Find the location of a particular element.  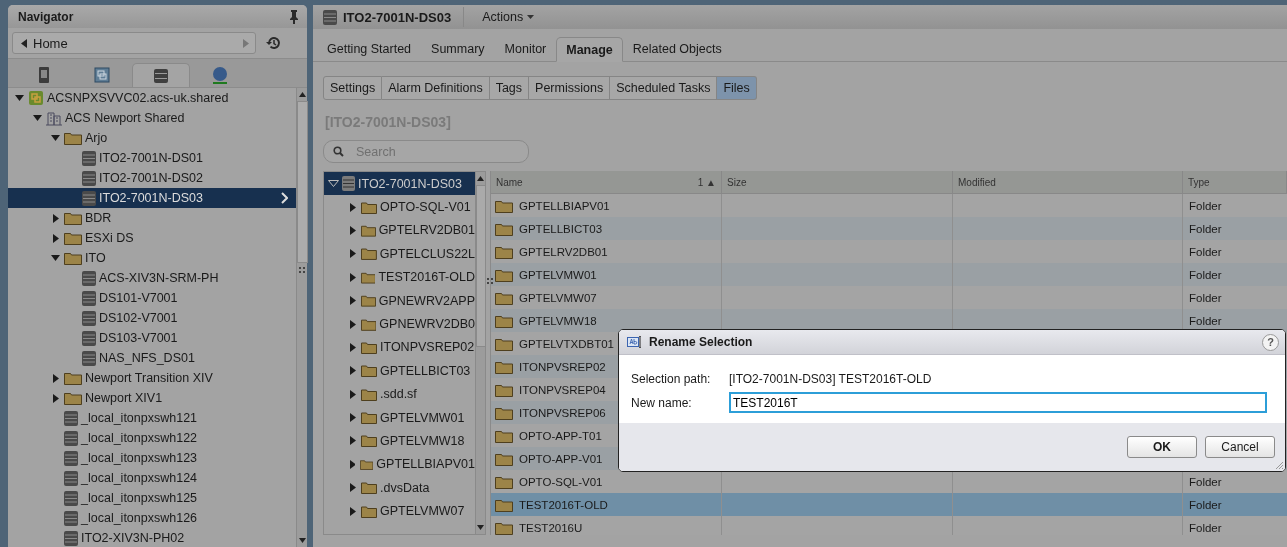

help-button: ? is located at coordinates (1270, 342).